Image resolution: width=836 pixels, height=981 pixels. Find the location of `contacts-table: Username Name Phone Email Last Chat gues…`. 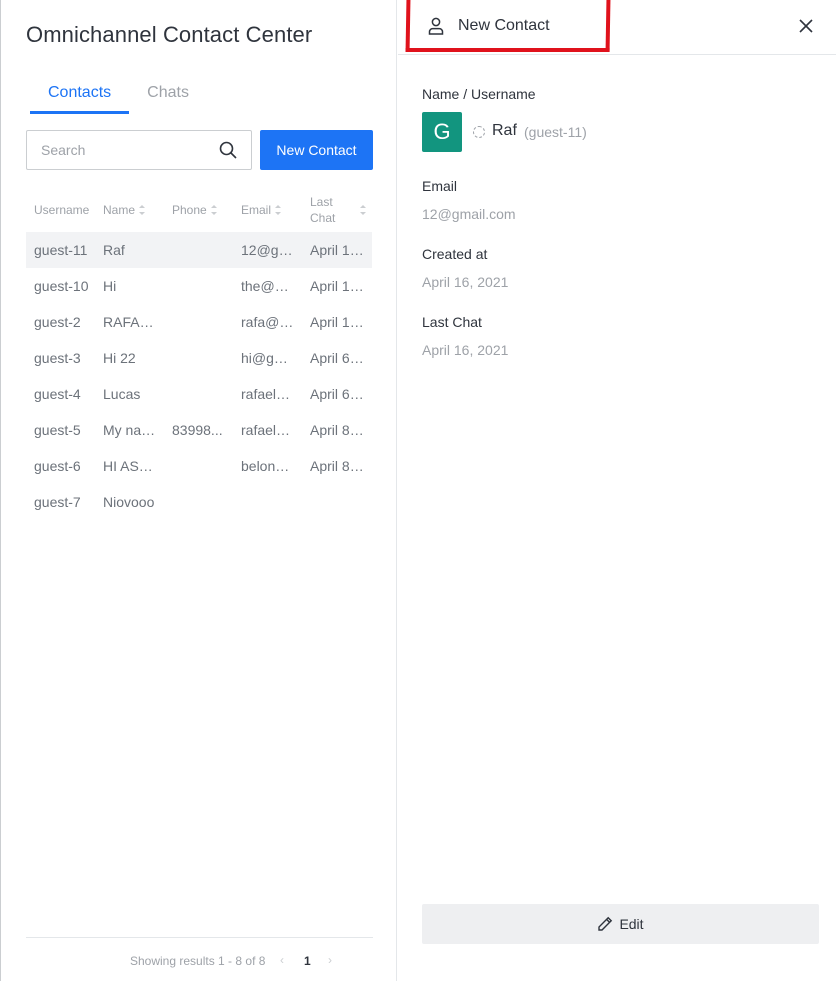

contacts-table: Username Name Phone Email Last Chat gues… is located at coordinates (199, 354).